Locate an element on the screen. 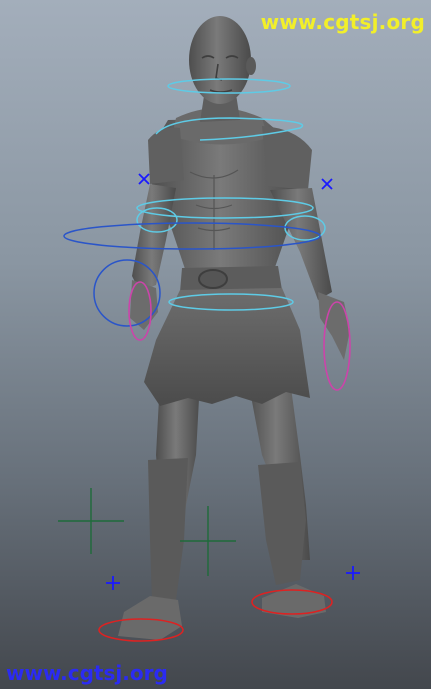  watermark-bottom: www.cgtsj.org is located at coordinates (87, 673).